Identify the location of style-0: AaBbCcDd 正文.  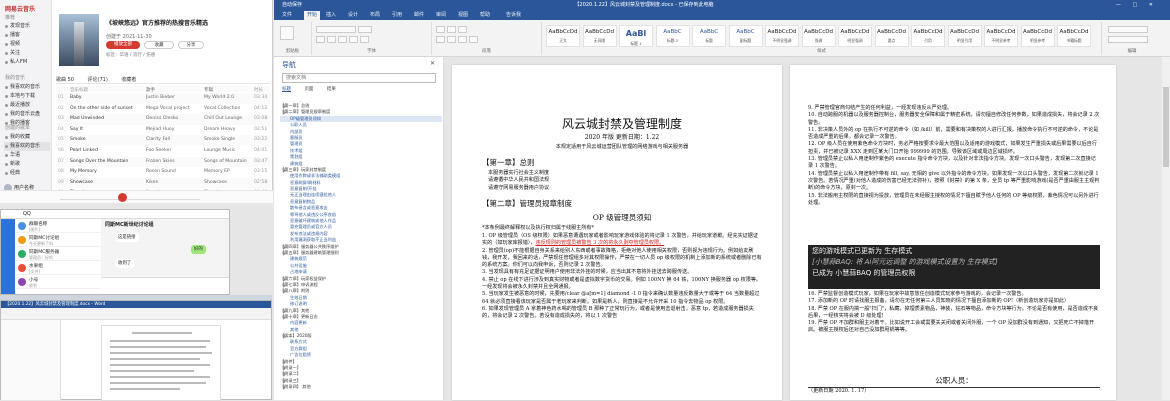
(563, 36).